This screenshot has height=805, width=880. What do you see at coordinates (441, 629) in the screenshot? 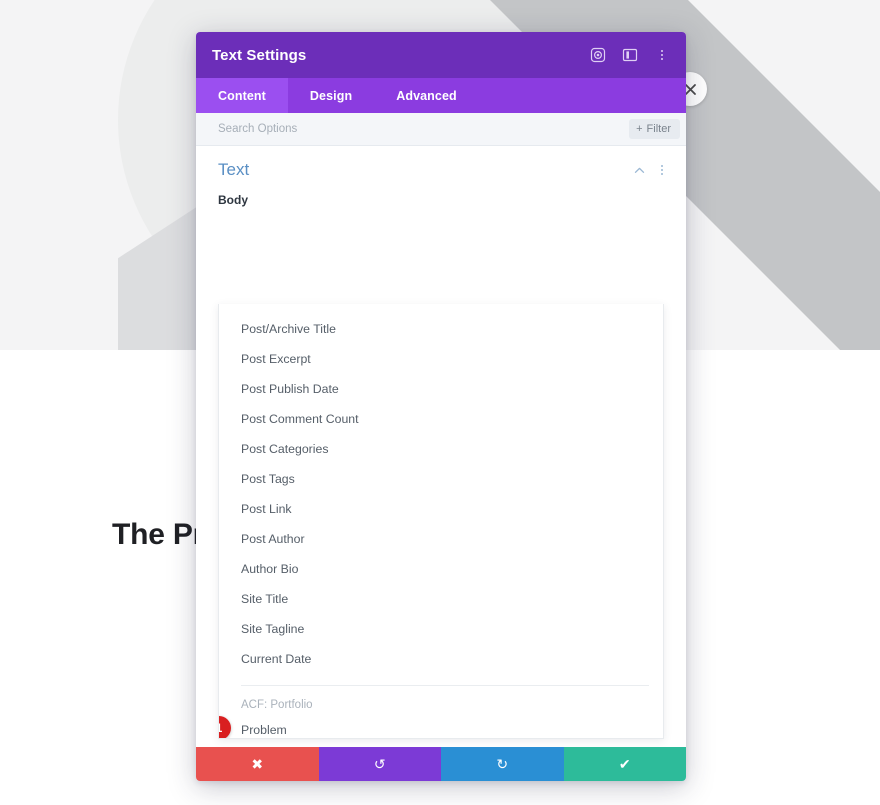
I see `dropdown-item: Site Tagline` at bounding box center [441, 629].